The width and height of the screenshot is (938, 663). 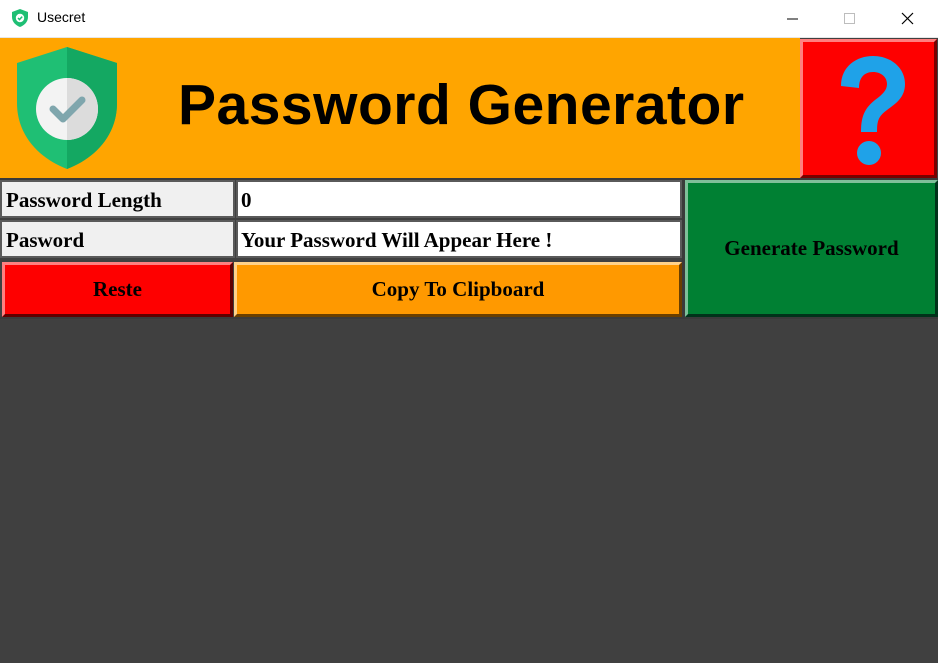 I want to click on generate-password-button: Generate Password, so click(x=811, y=248).